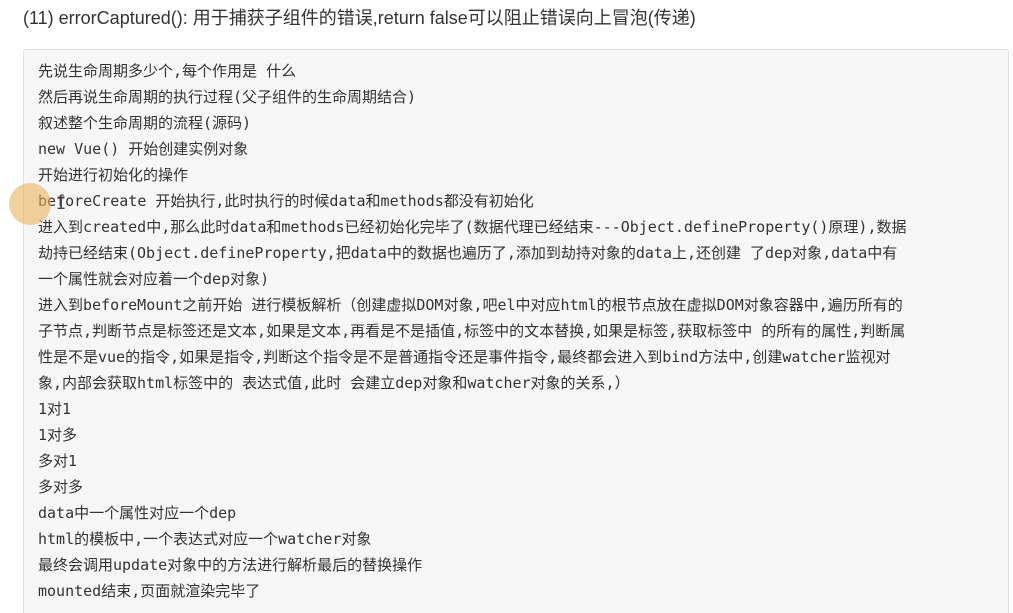 The image size is (1013, 613). Describe the element at coordinates (167, 71) in the screenshot. I see `code-line: 先说生命周期多少个,每个作用是 什么` at that location.